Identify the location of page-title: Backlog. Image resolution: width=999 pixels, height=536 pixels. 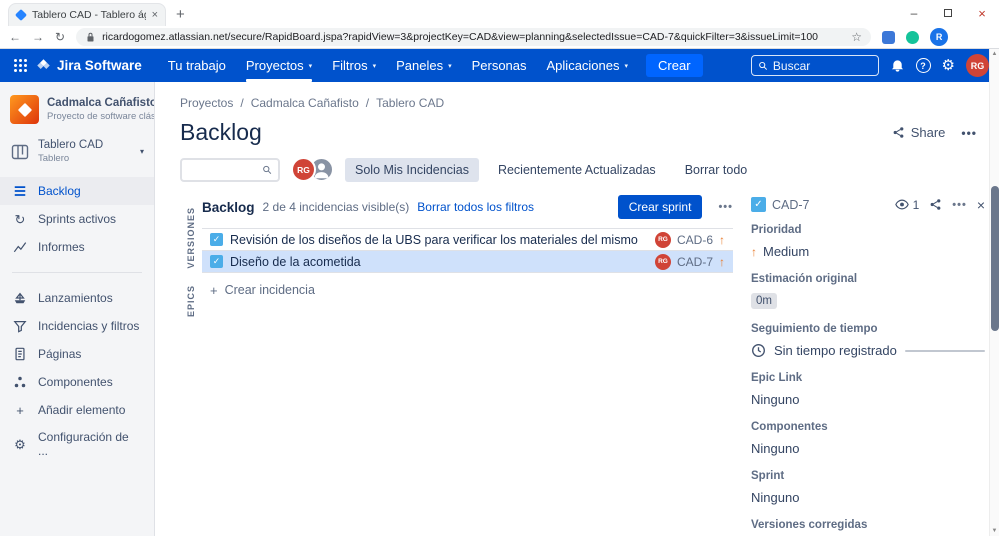
(221, 132).